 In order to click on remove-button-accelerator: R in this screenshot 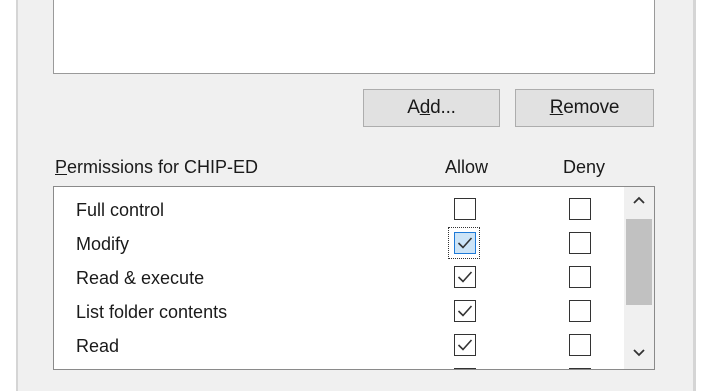, I will do `click(556, 107)`.